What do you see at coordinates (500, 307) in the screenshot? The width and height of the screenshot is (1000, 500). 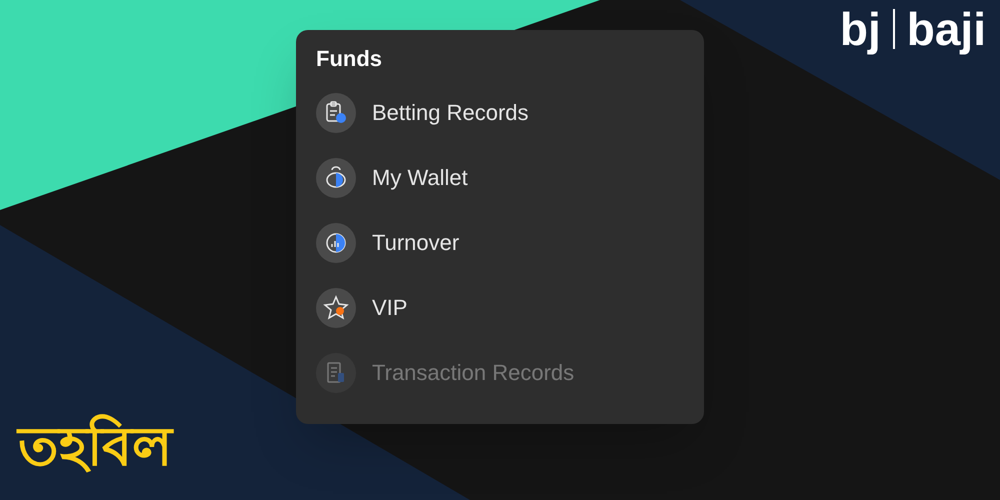 I see `menu-item: VIP` at bounding box center [500, 307].